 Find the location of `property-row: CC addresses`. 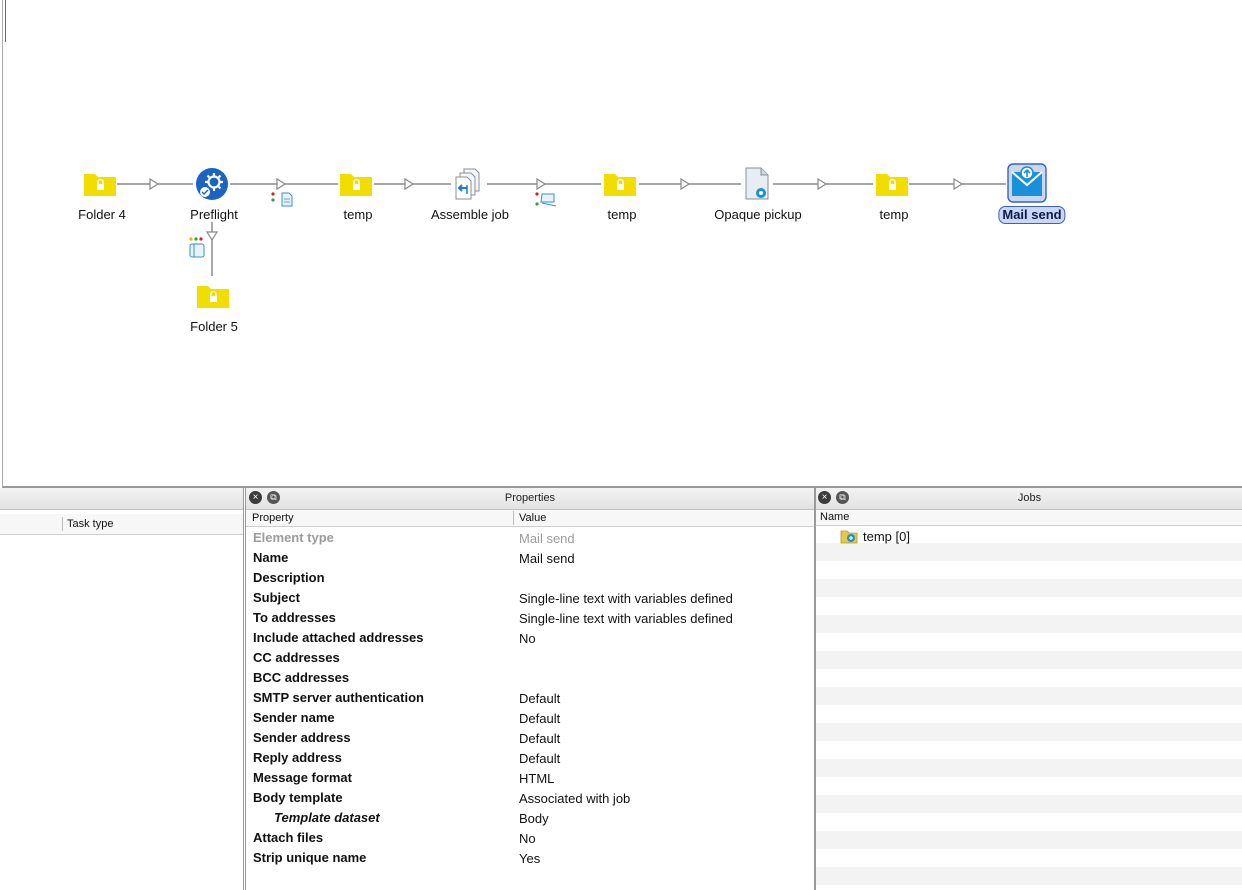

property-row: CC addresses is located at coordinates (533, 658).